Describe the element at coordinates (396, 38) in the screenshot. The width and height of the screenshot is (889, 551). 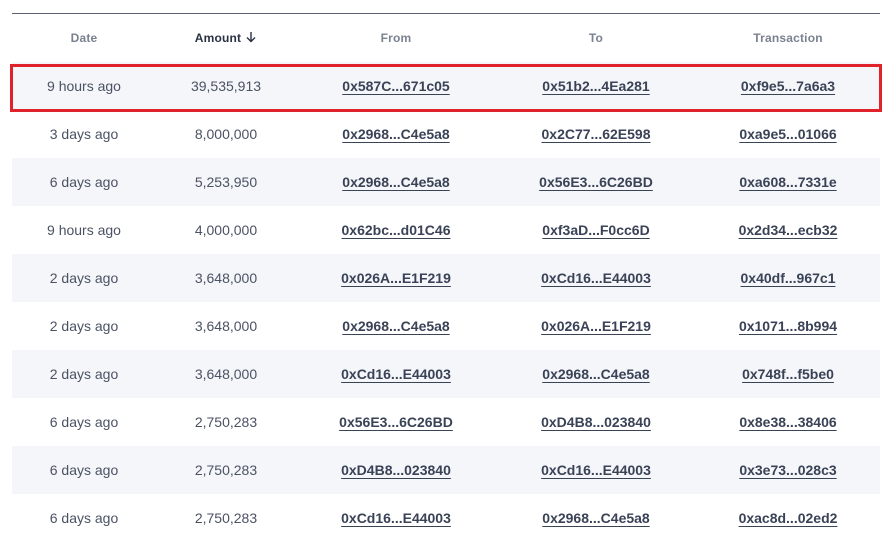
I see `header-from: From` at that location.